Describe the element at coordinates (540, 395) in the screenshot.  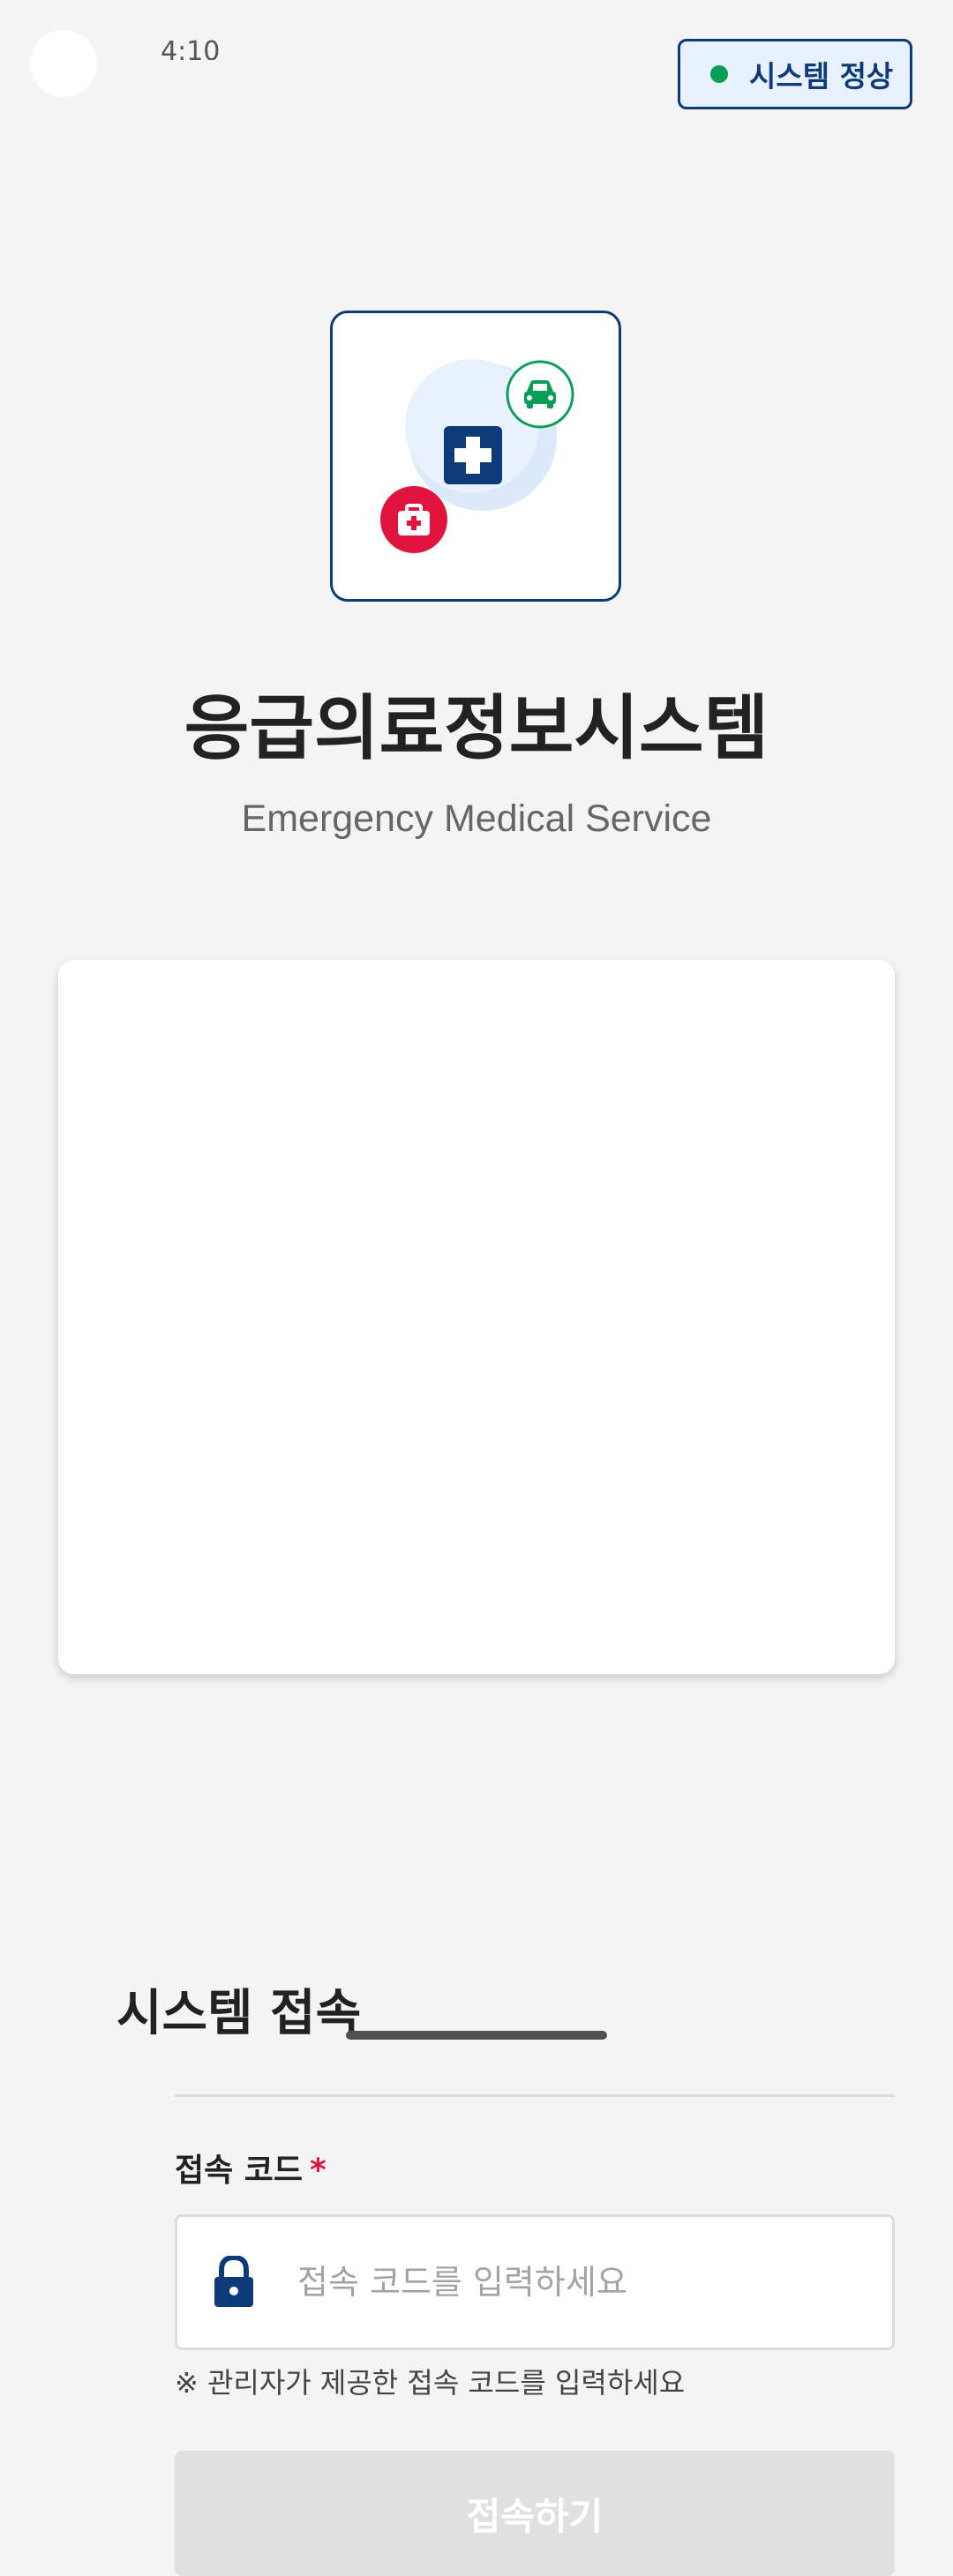
I see `car-icon` at that location.